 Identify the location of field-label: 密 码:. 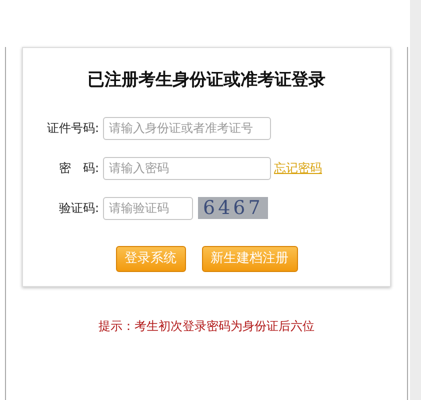
(79, 168).